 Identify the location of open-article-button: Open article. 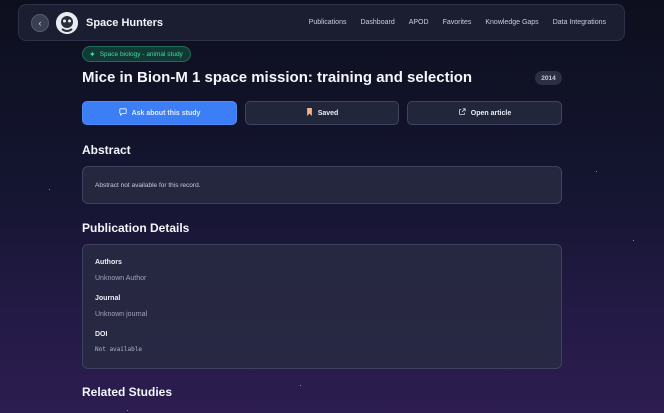
(484, 113).